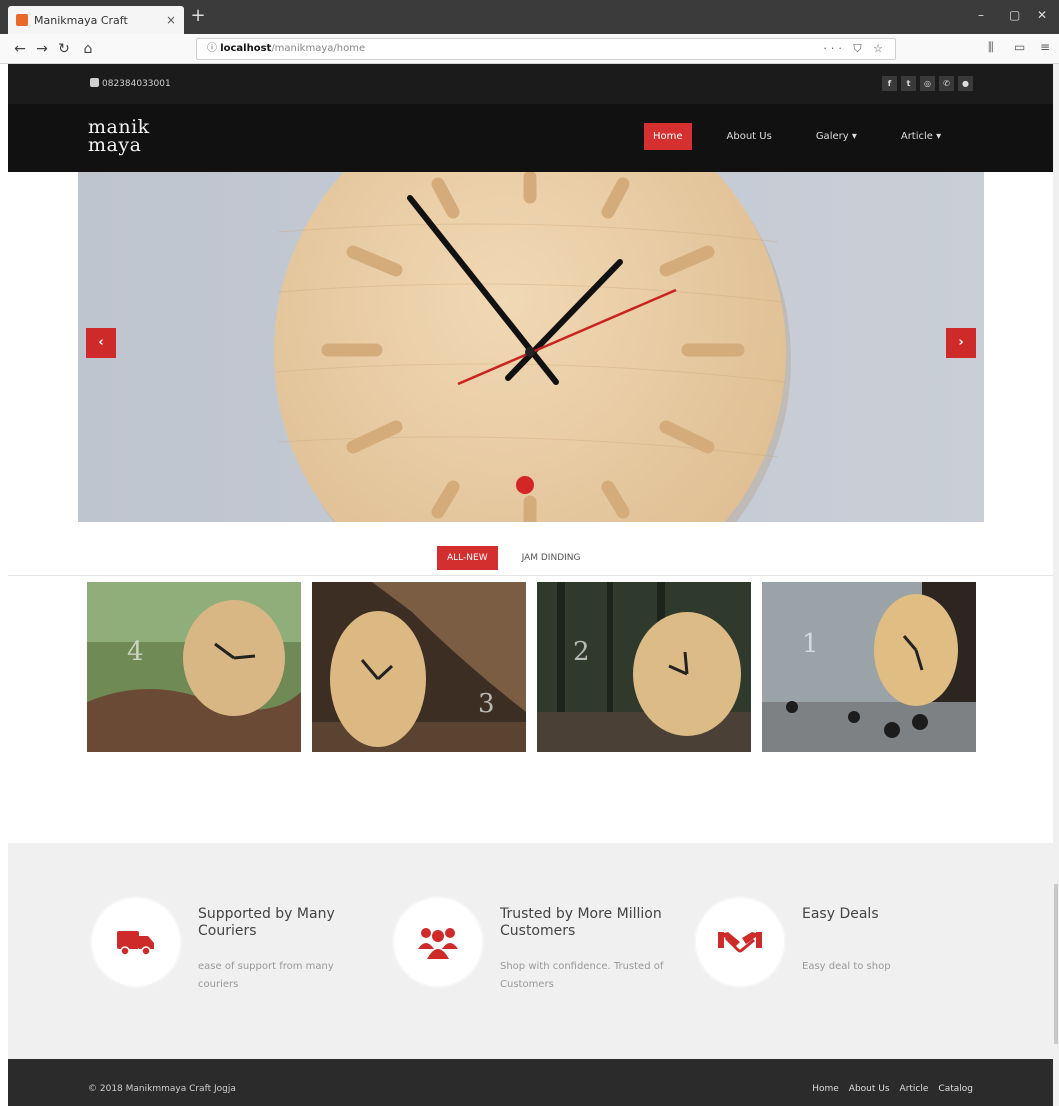 Image resolution: width=1059 pixels, height=1106 pixels. What do you see at coordinates (529, 17) in the screenshot?
I see `browser-titlebar: Manikmaya Craft × + – ▢ ✕` at bounding box center [529, 17].